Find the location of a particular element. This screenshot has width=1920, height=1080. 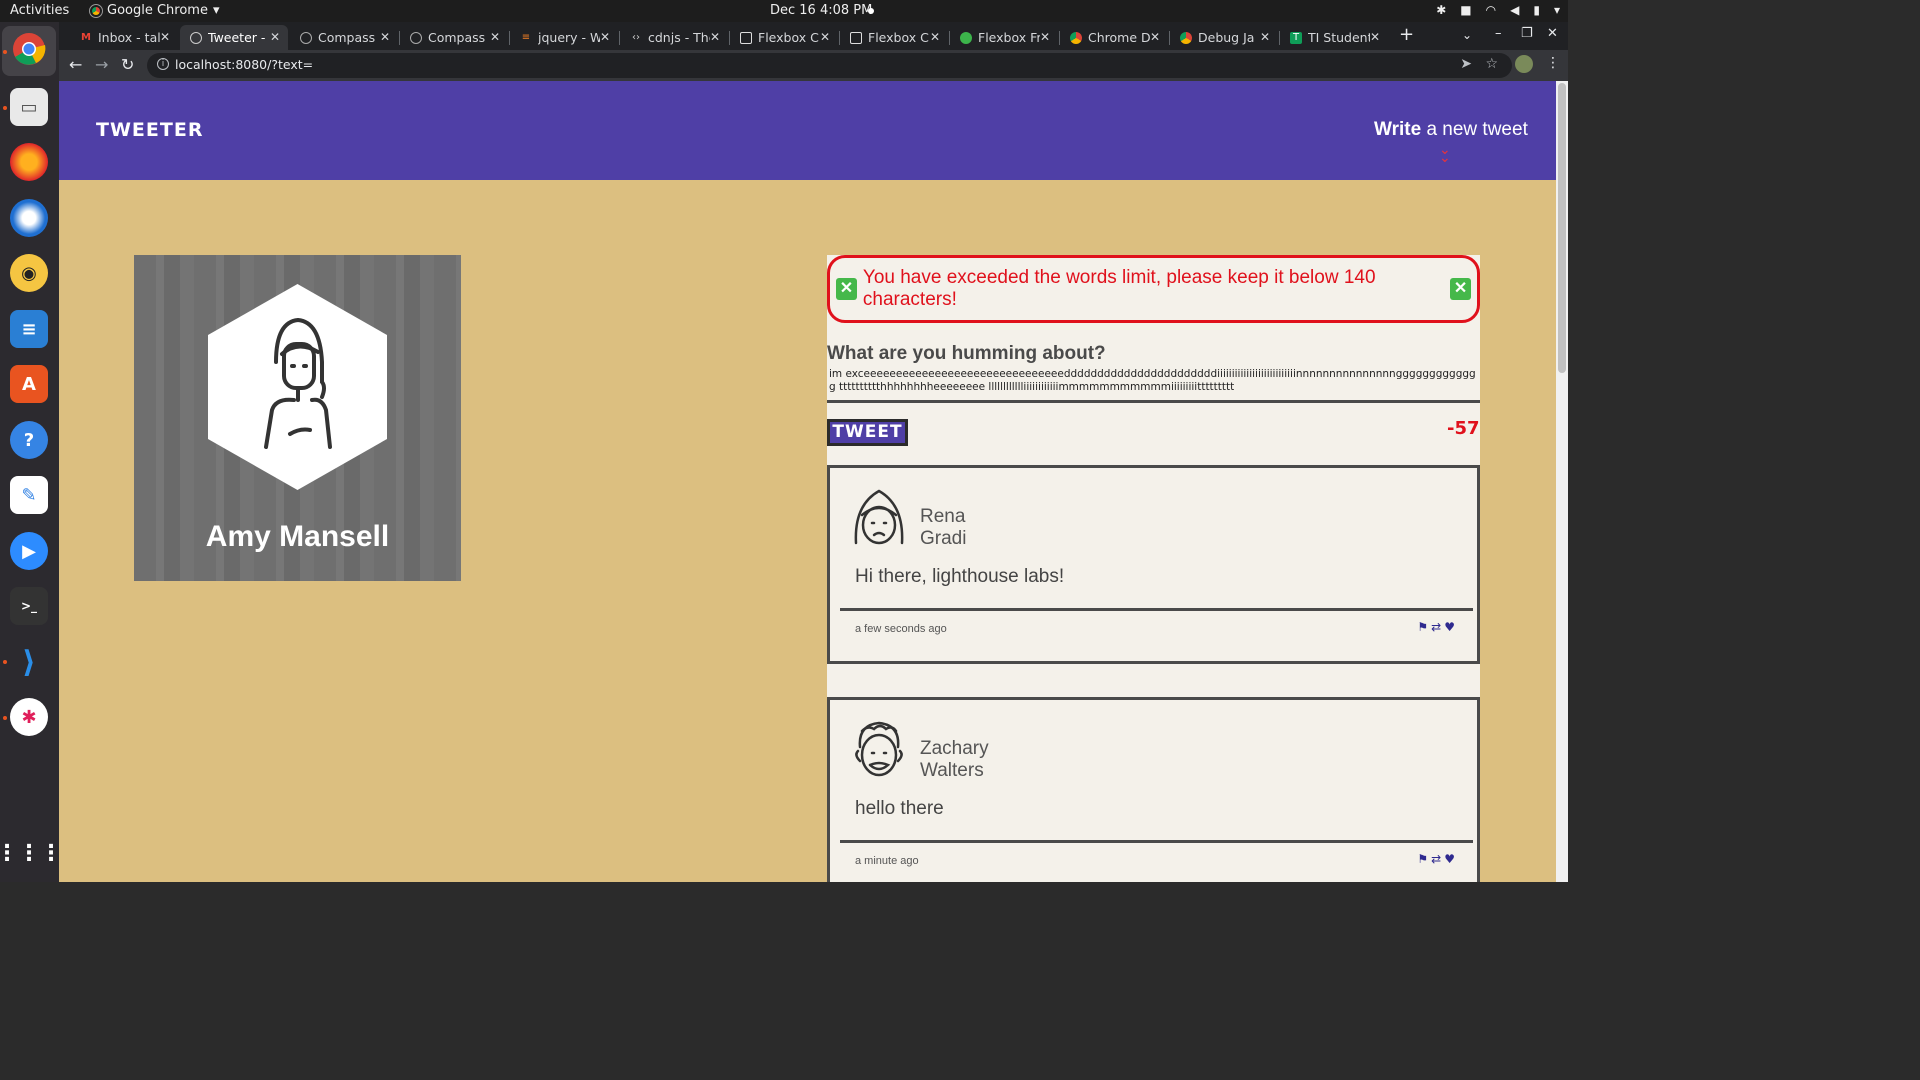

slack-tray-icon: ✱ is located at coordinates (1441, 10).